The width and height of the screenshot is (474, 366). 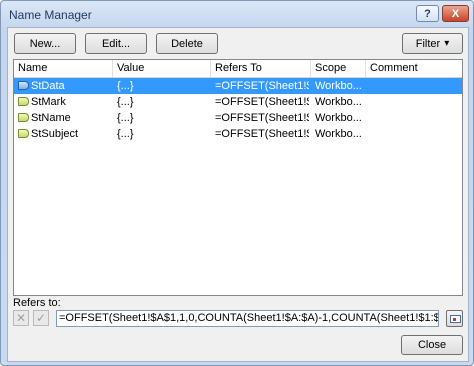 I want to click on close-button: Close, so click(x=432, y=345).